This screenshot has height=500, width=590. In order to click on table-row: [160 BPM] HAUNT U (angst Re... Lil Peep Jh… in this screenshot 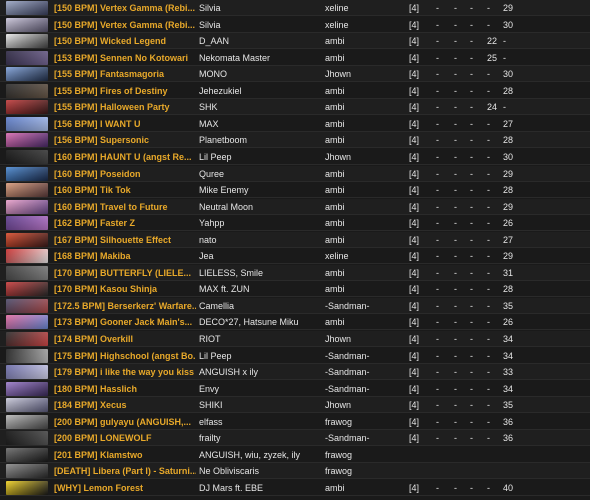, I will do `click(295, 156)`.